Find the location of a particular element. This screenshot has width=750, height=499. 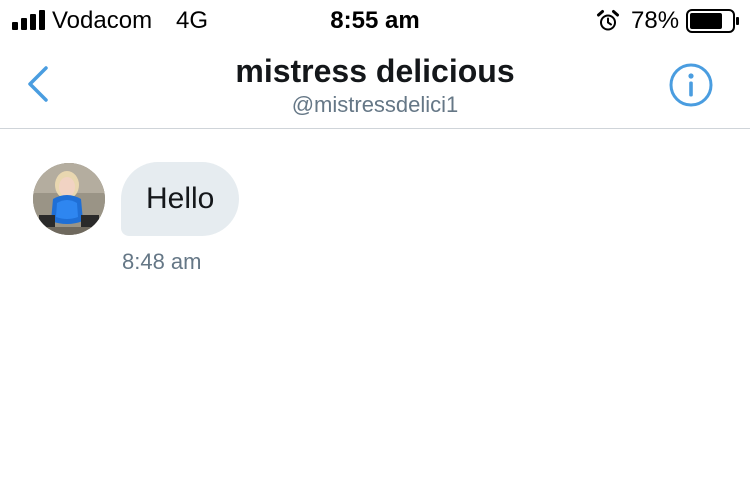

battery-percent: 78% is located at coordinates (655, 20).